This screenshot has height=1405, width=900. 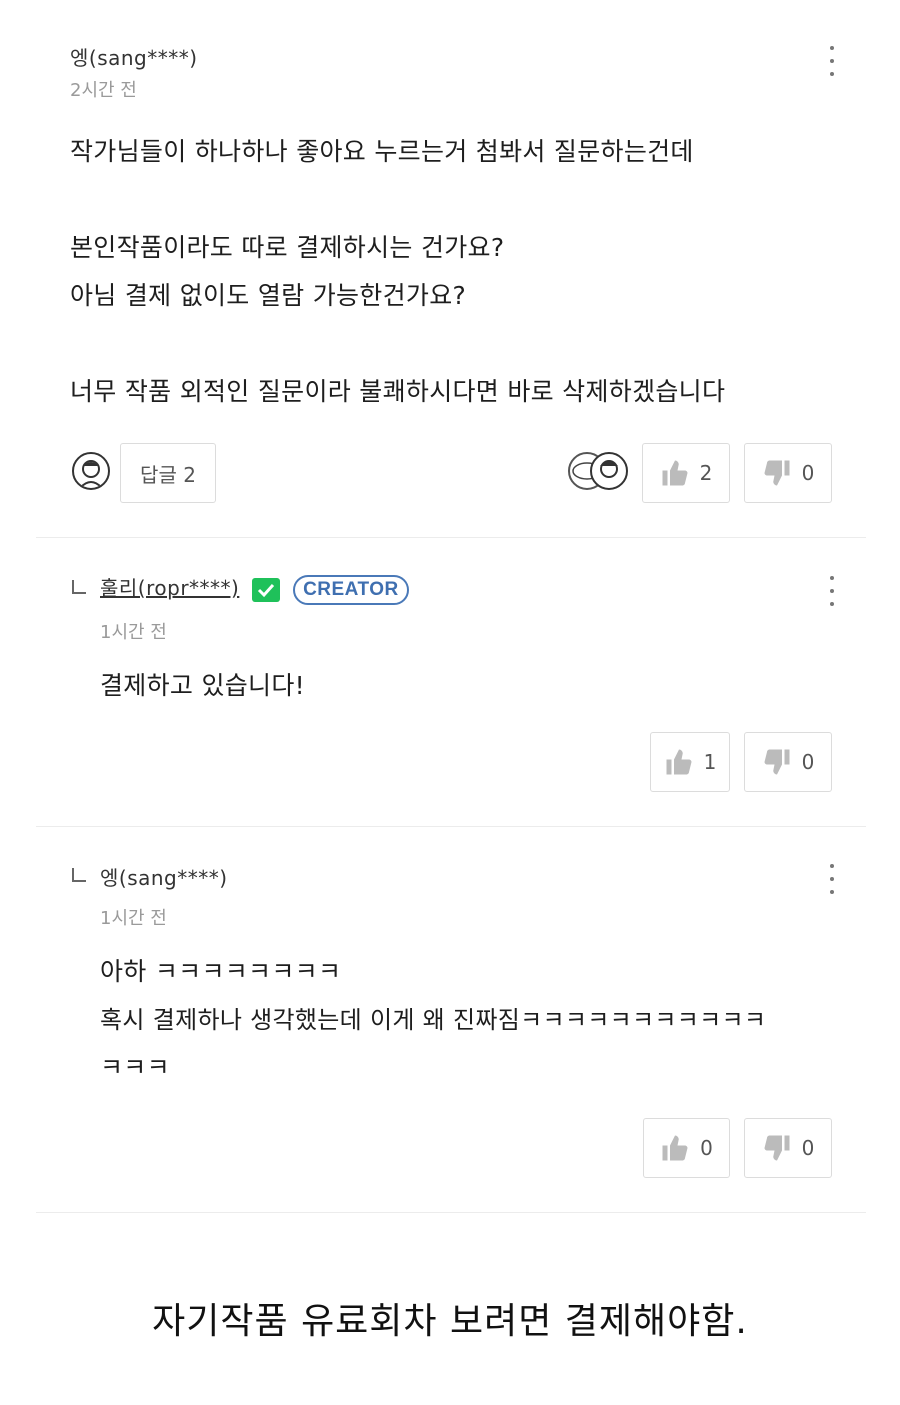 What do you see at coordinates (221, 971) in the screenshot?
I see `comment-line: 아하 ㅋㅋㅋㅋㅋㅋㅋㅋ` at bounding box center [221, 971].